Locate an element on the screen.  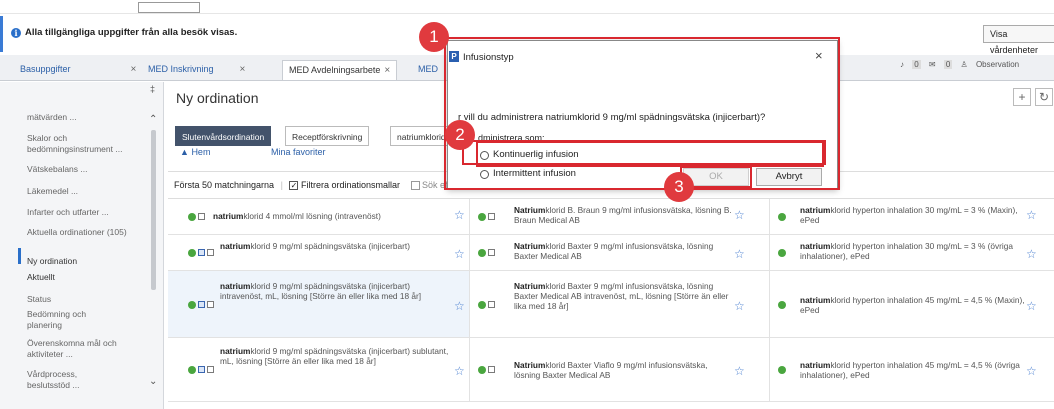
highlight-dialog-box is located at coordinates (642, 113).